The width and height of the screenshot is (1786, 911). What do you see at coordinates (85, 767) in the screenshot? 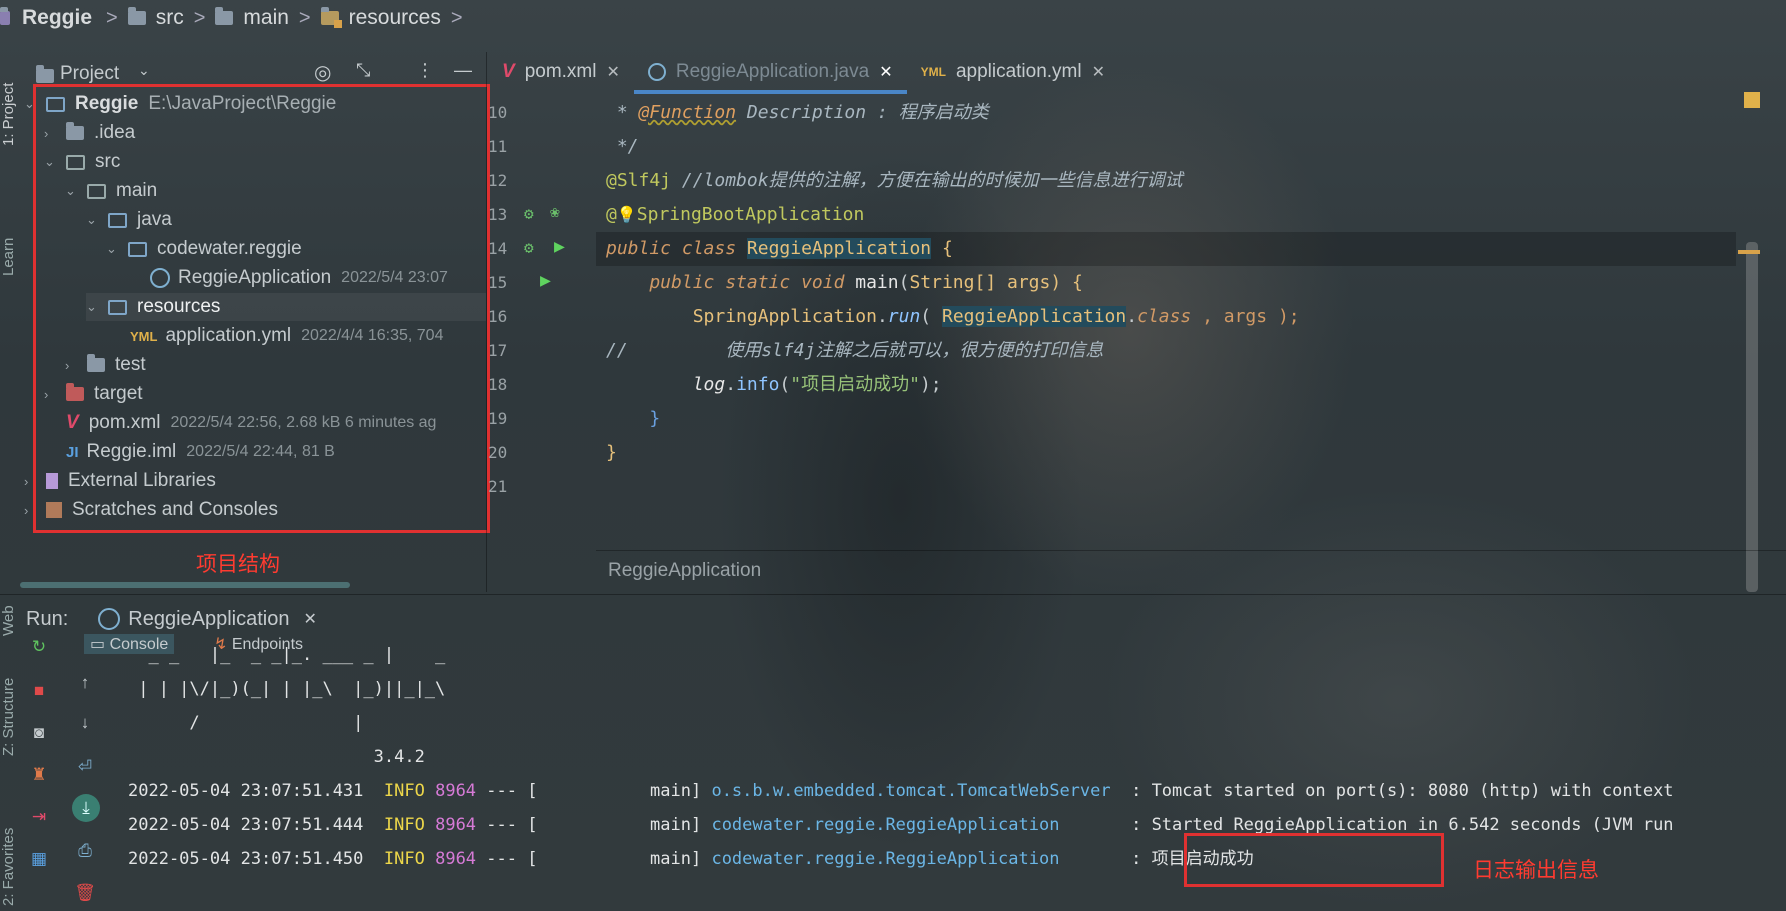
I see `soft-wrap-icon: ⏎` at bounding box center [85, 767].